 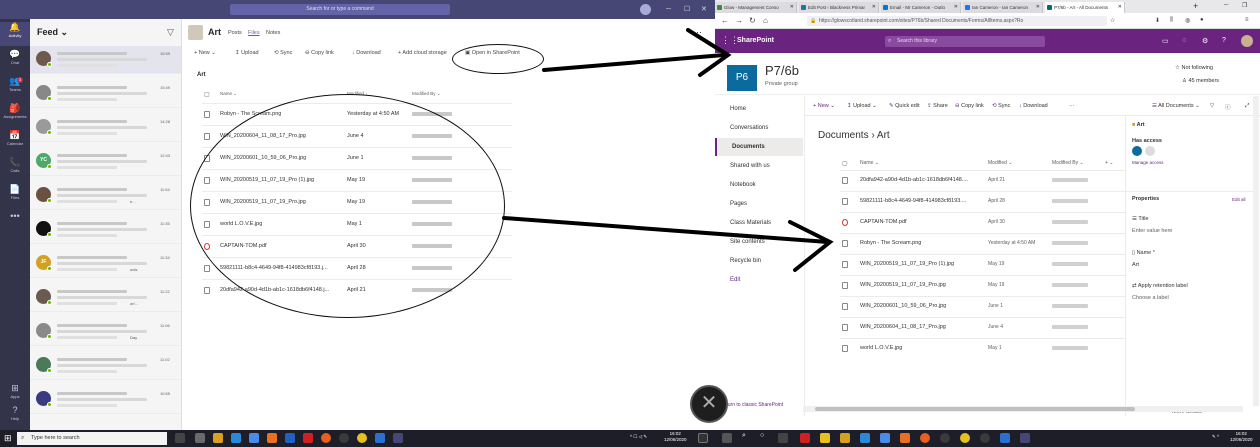 I want to click on nav-item-conversations: Conversations, so click(x=759, y=128).